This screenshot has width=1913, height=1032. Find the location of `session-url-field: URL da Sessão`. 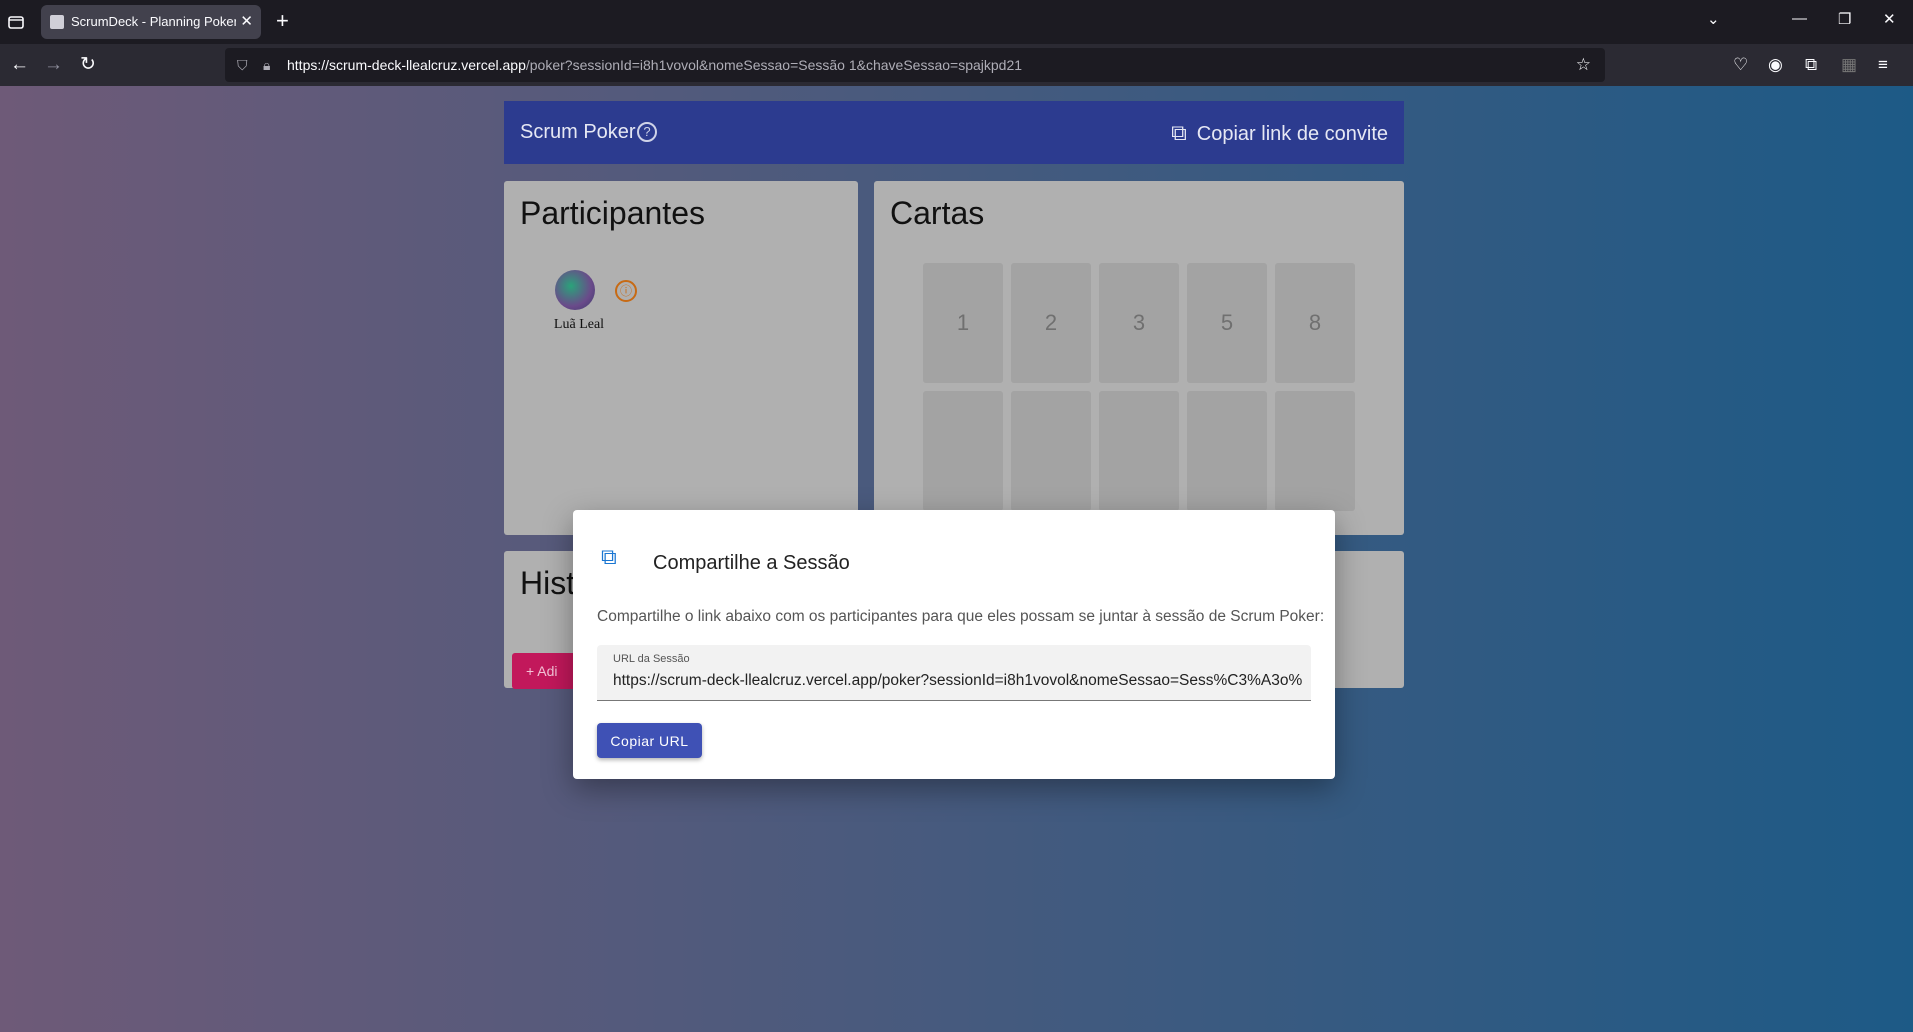

session-url-field: URL da Sessão is located at coordinates (954, 673).